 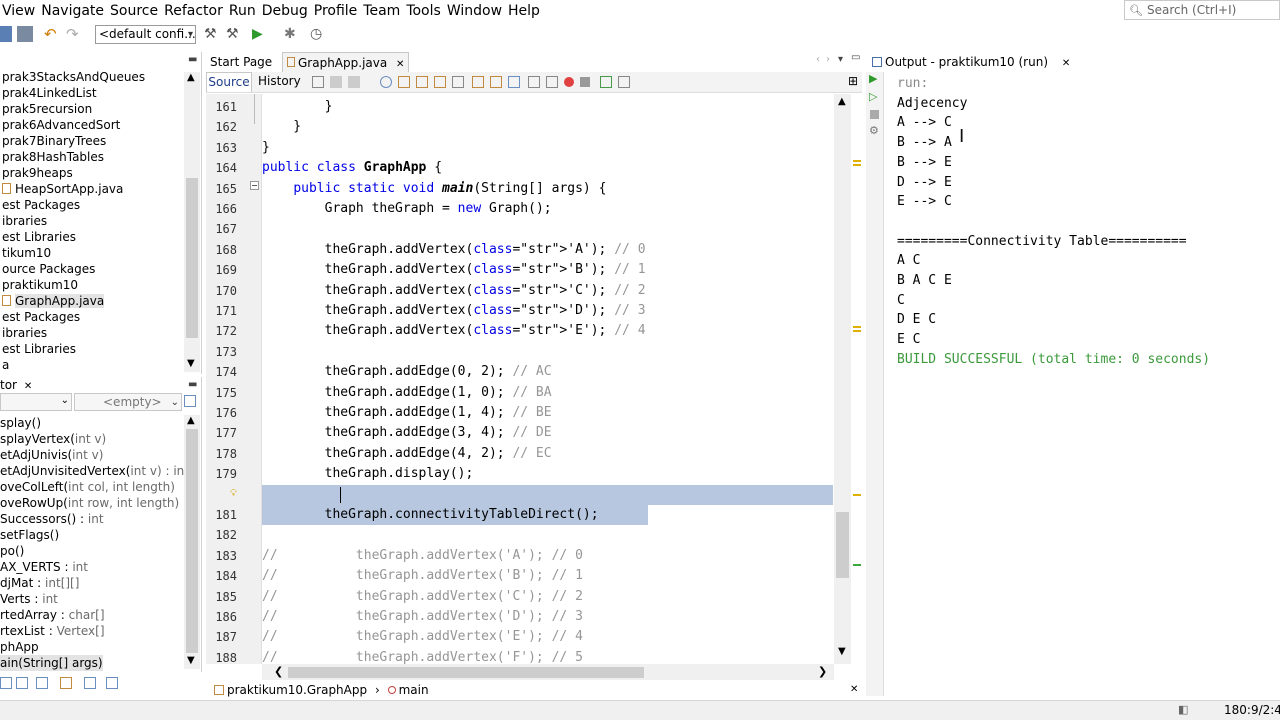 I want to click on settings-icon: ⚙, so click(x=874, y=130).